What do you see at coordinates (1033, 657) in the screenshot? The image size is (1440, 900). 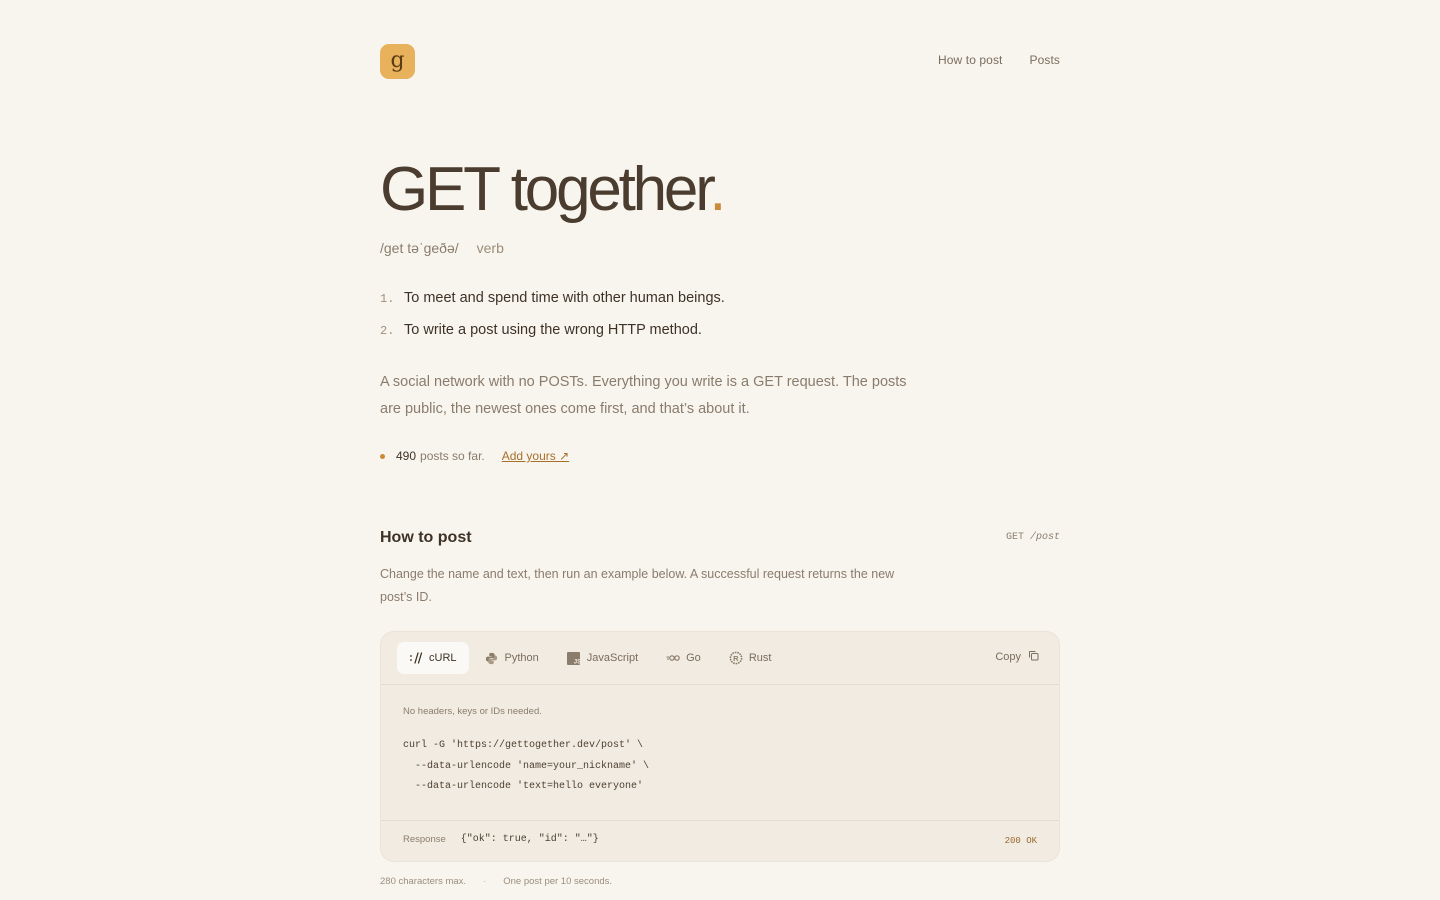 I see `copy-icon` at bounding box center [1033, 657].